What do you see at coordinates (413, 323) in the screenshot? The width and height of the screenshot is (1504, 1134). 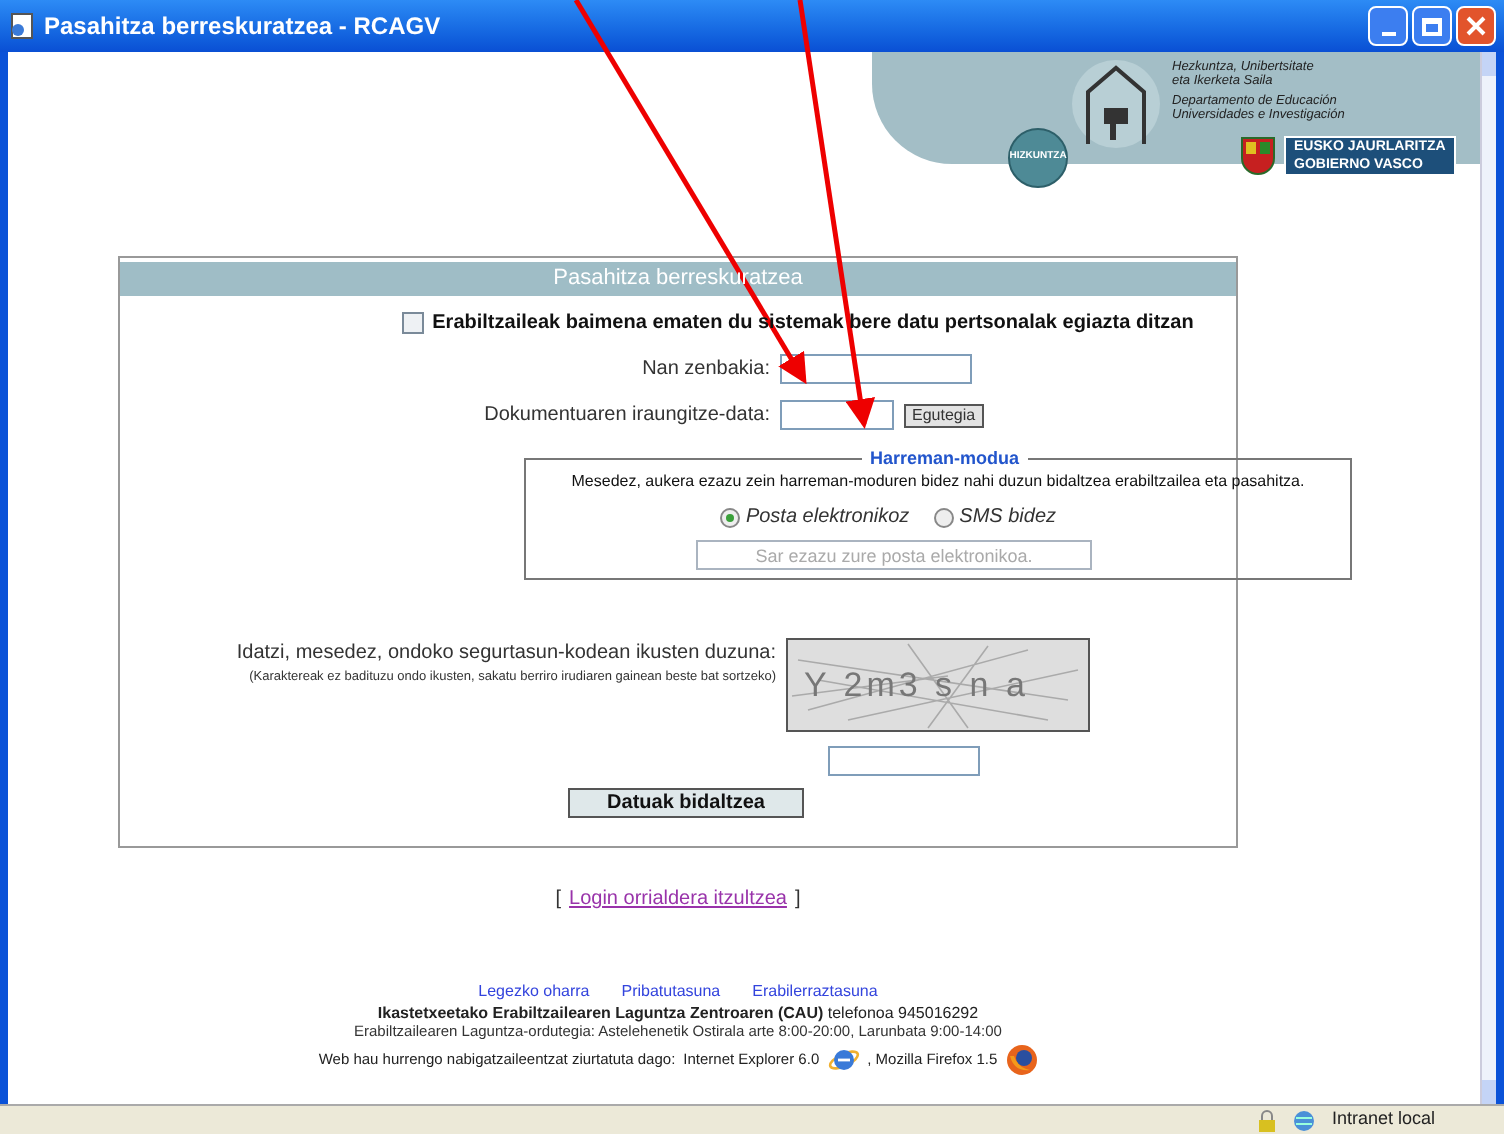 I see `consent-checkbox` at bounding box center [413, 323].